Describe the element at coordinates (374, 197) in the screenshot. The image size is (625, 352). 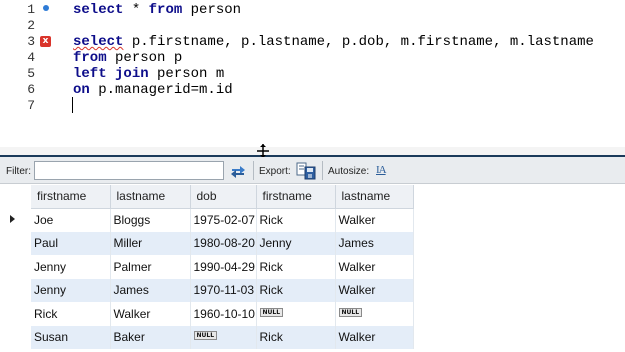
I see `column-header-manager-lastname: lastname` at that location.